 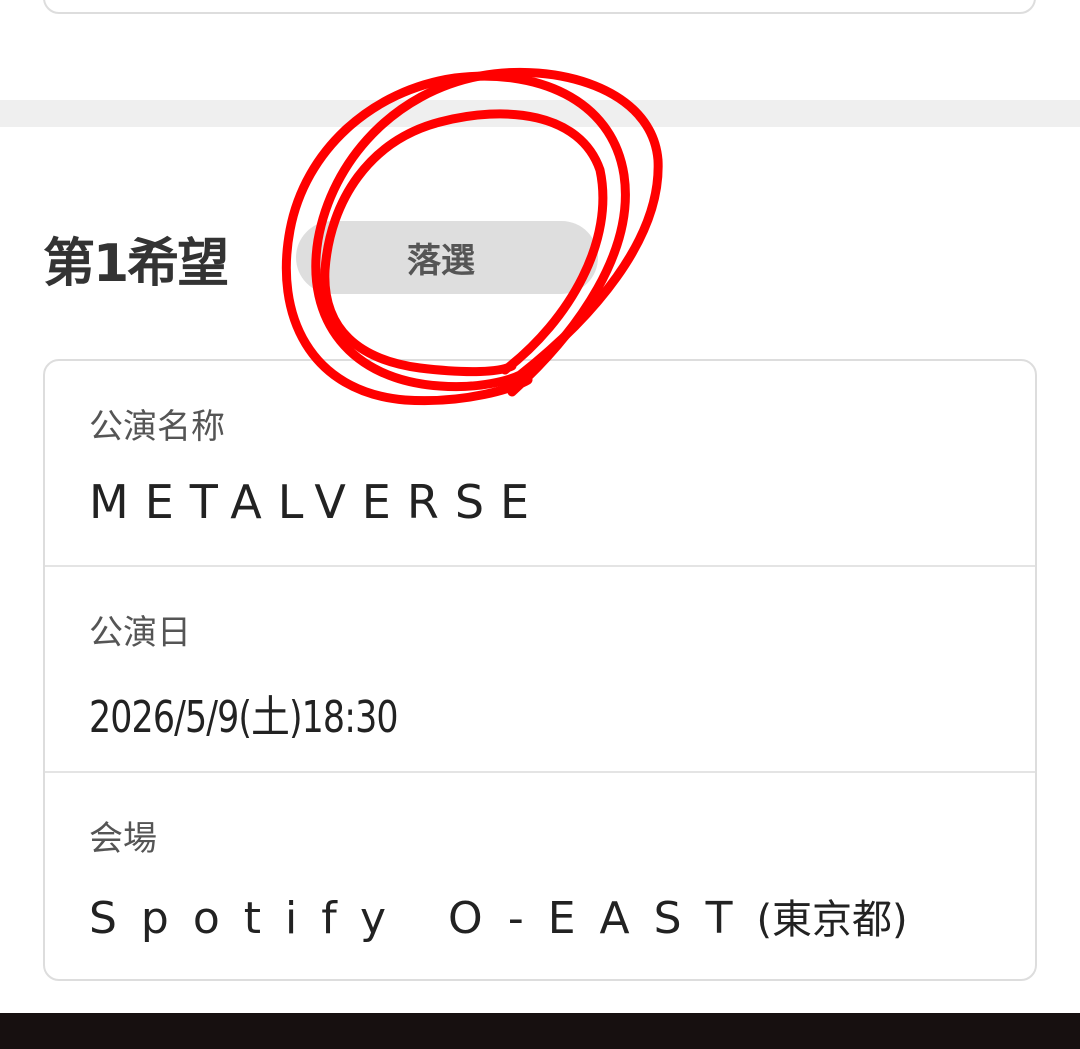 I want to click on venue-label: 会場, so click(x=123, y=839).